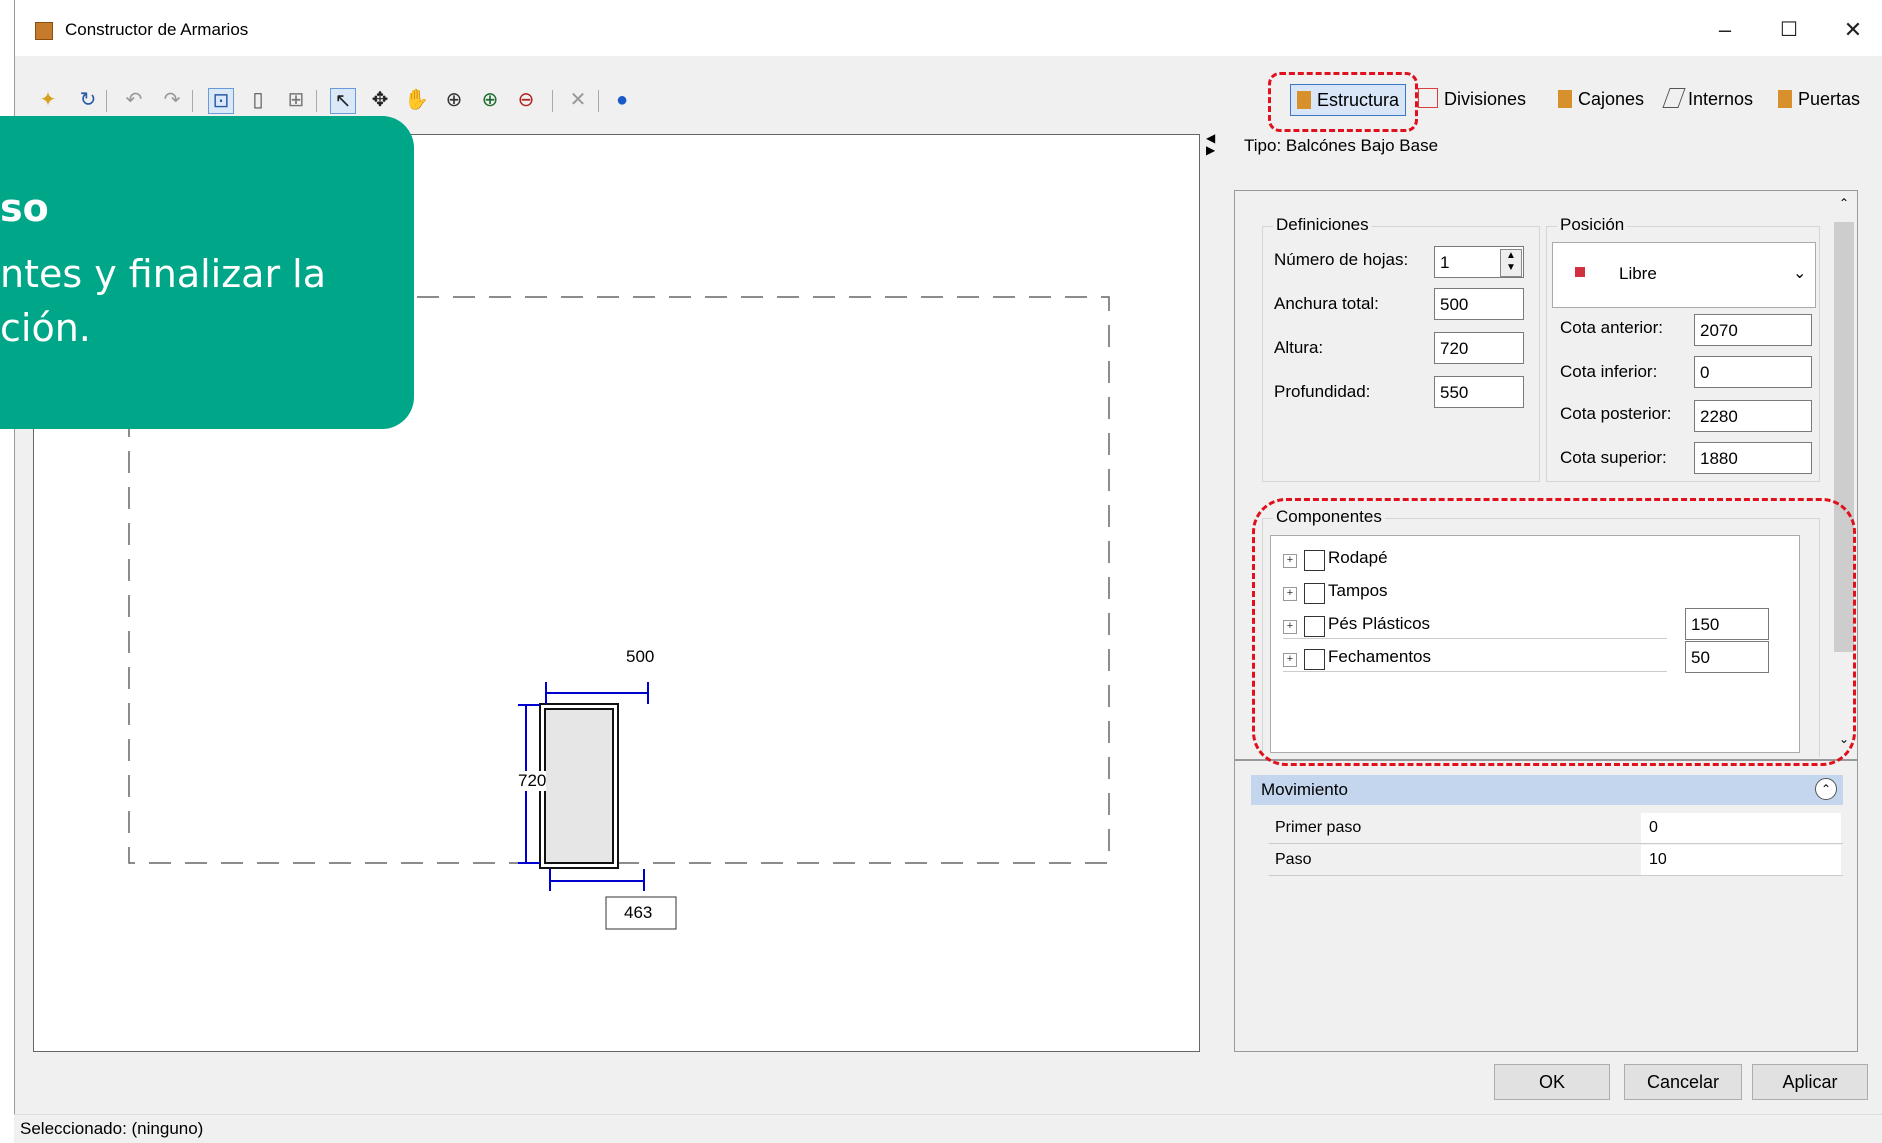  Describe the element at coordinates (578, 100) in the screenshot. I see `delete-icon: ✕` at that location.